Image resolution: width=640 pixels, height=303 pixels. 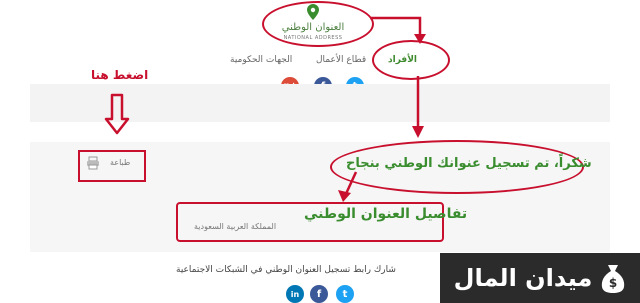 What do you see at coordinates (469, 163) in the screenshot?
I see `confirmation-message: شكراً، تم تسجيل عنوانك الوطني بنجاح` at bounding box center [469, 163].